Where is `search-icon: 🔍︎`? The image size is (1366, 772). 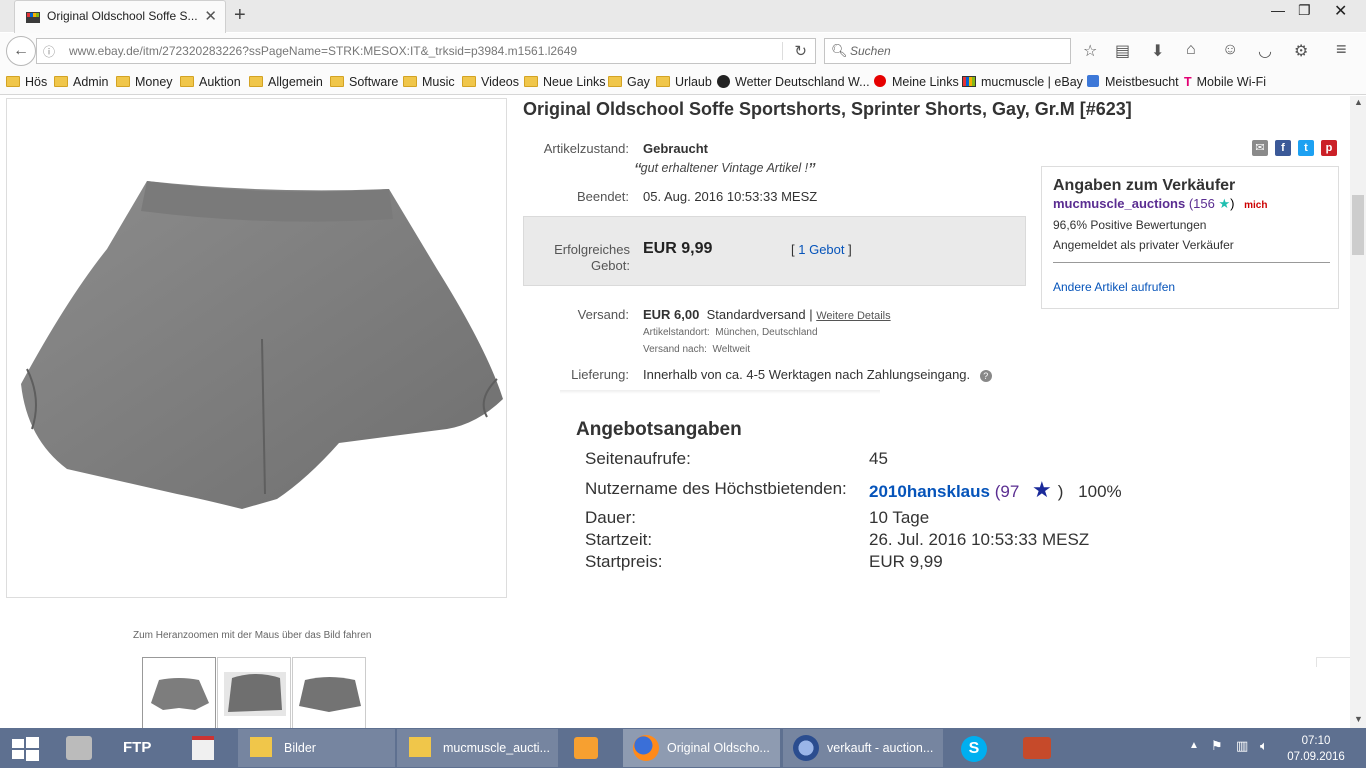
search-icon: 🔍︎ is located at coordinates (839, 50).